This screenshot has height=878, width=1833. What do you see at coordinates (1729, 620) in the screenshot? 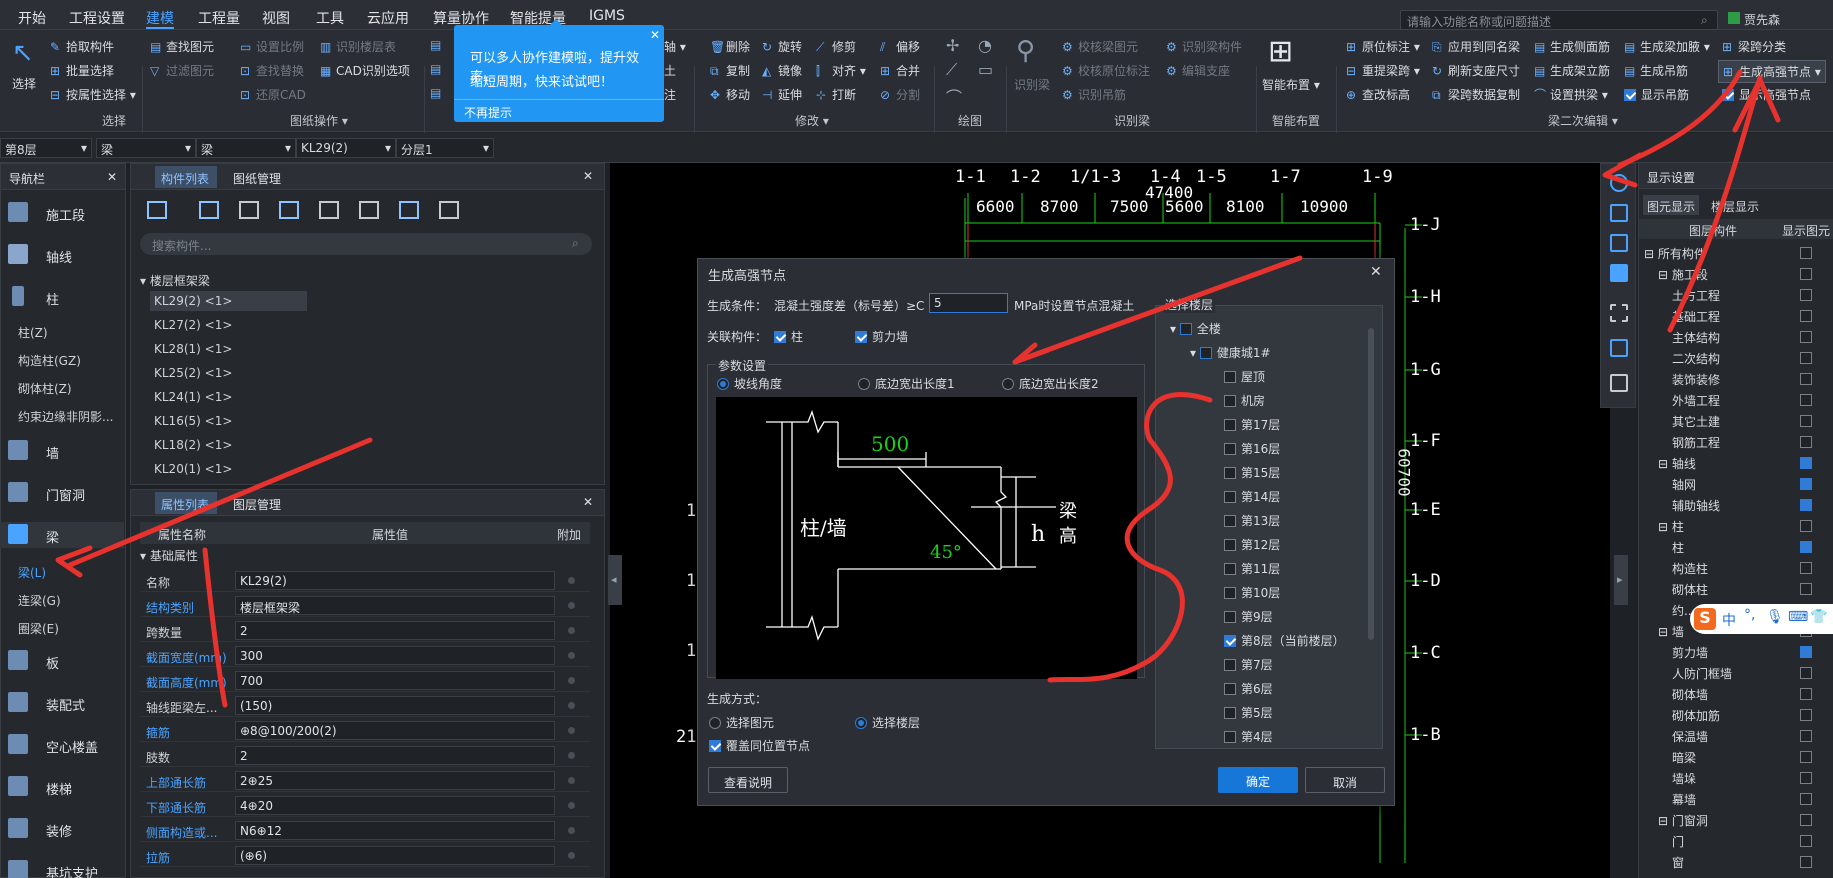
I see `ime-language: 中` at bounding box center [1729, 620].